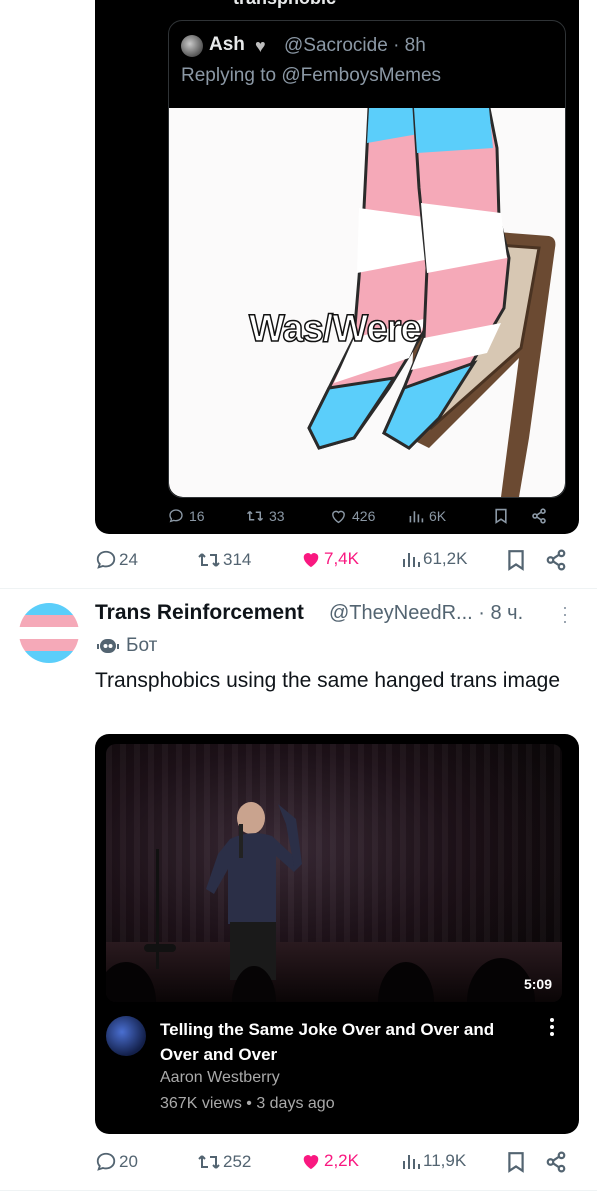 The width and height of the screenshot is (597, 1200). I want to click on replying-to: Replying to @FemboysMemes, so click(311, 75).